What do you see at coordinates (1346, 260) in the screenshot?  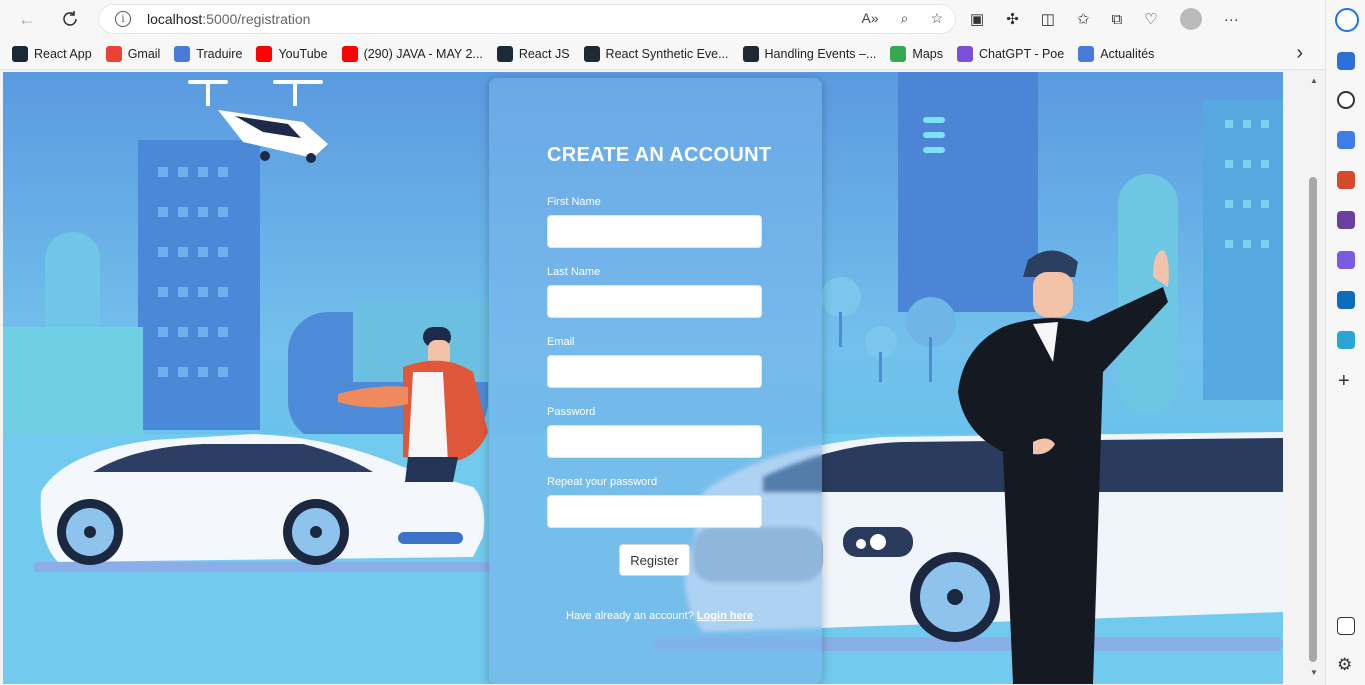 I see `copilot-icon` at bounding box center [1346, 260].